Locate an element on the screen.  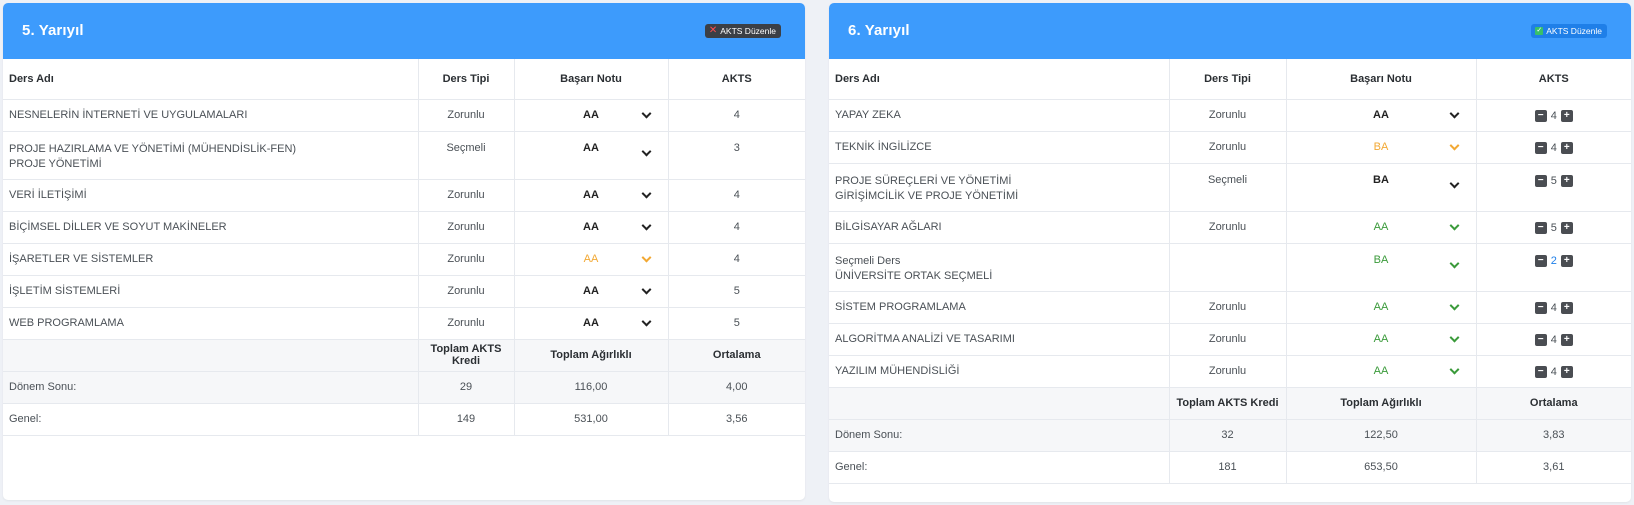
summary-average: 3,83 is located at coordinates (1553, 435).